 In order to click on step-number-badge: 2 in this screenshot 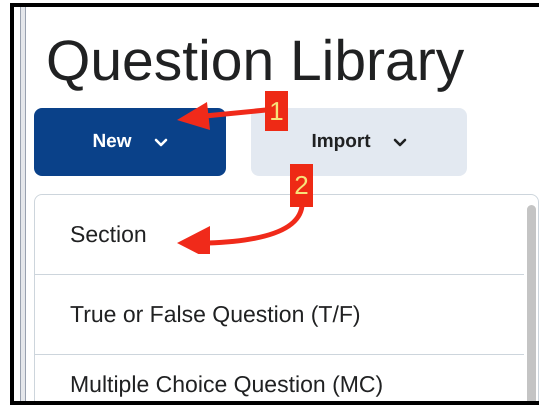, I will do `click(301, 185)`.